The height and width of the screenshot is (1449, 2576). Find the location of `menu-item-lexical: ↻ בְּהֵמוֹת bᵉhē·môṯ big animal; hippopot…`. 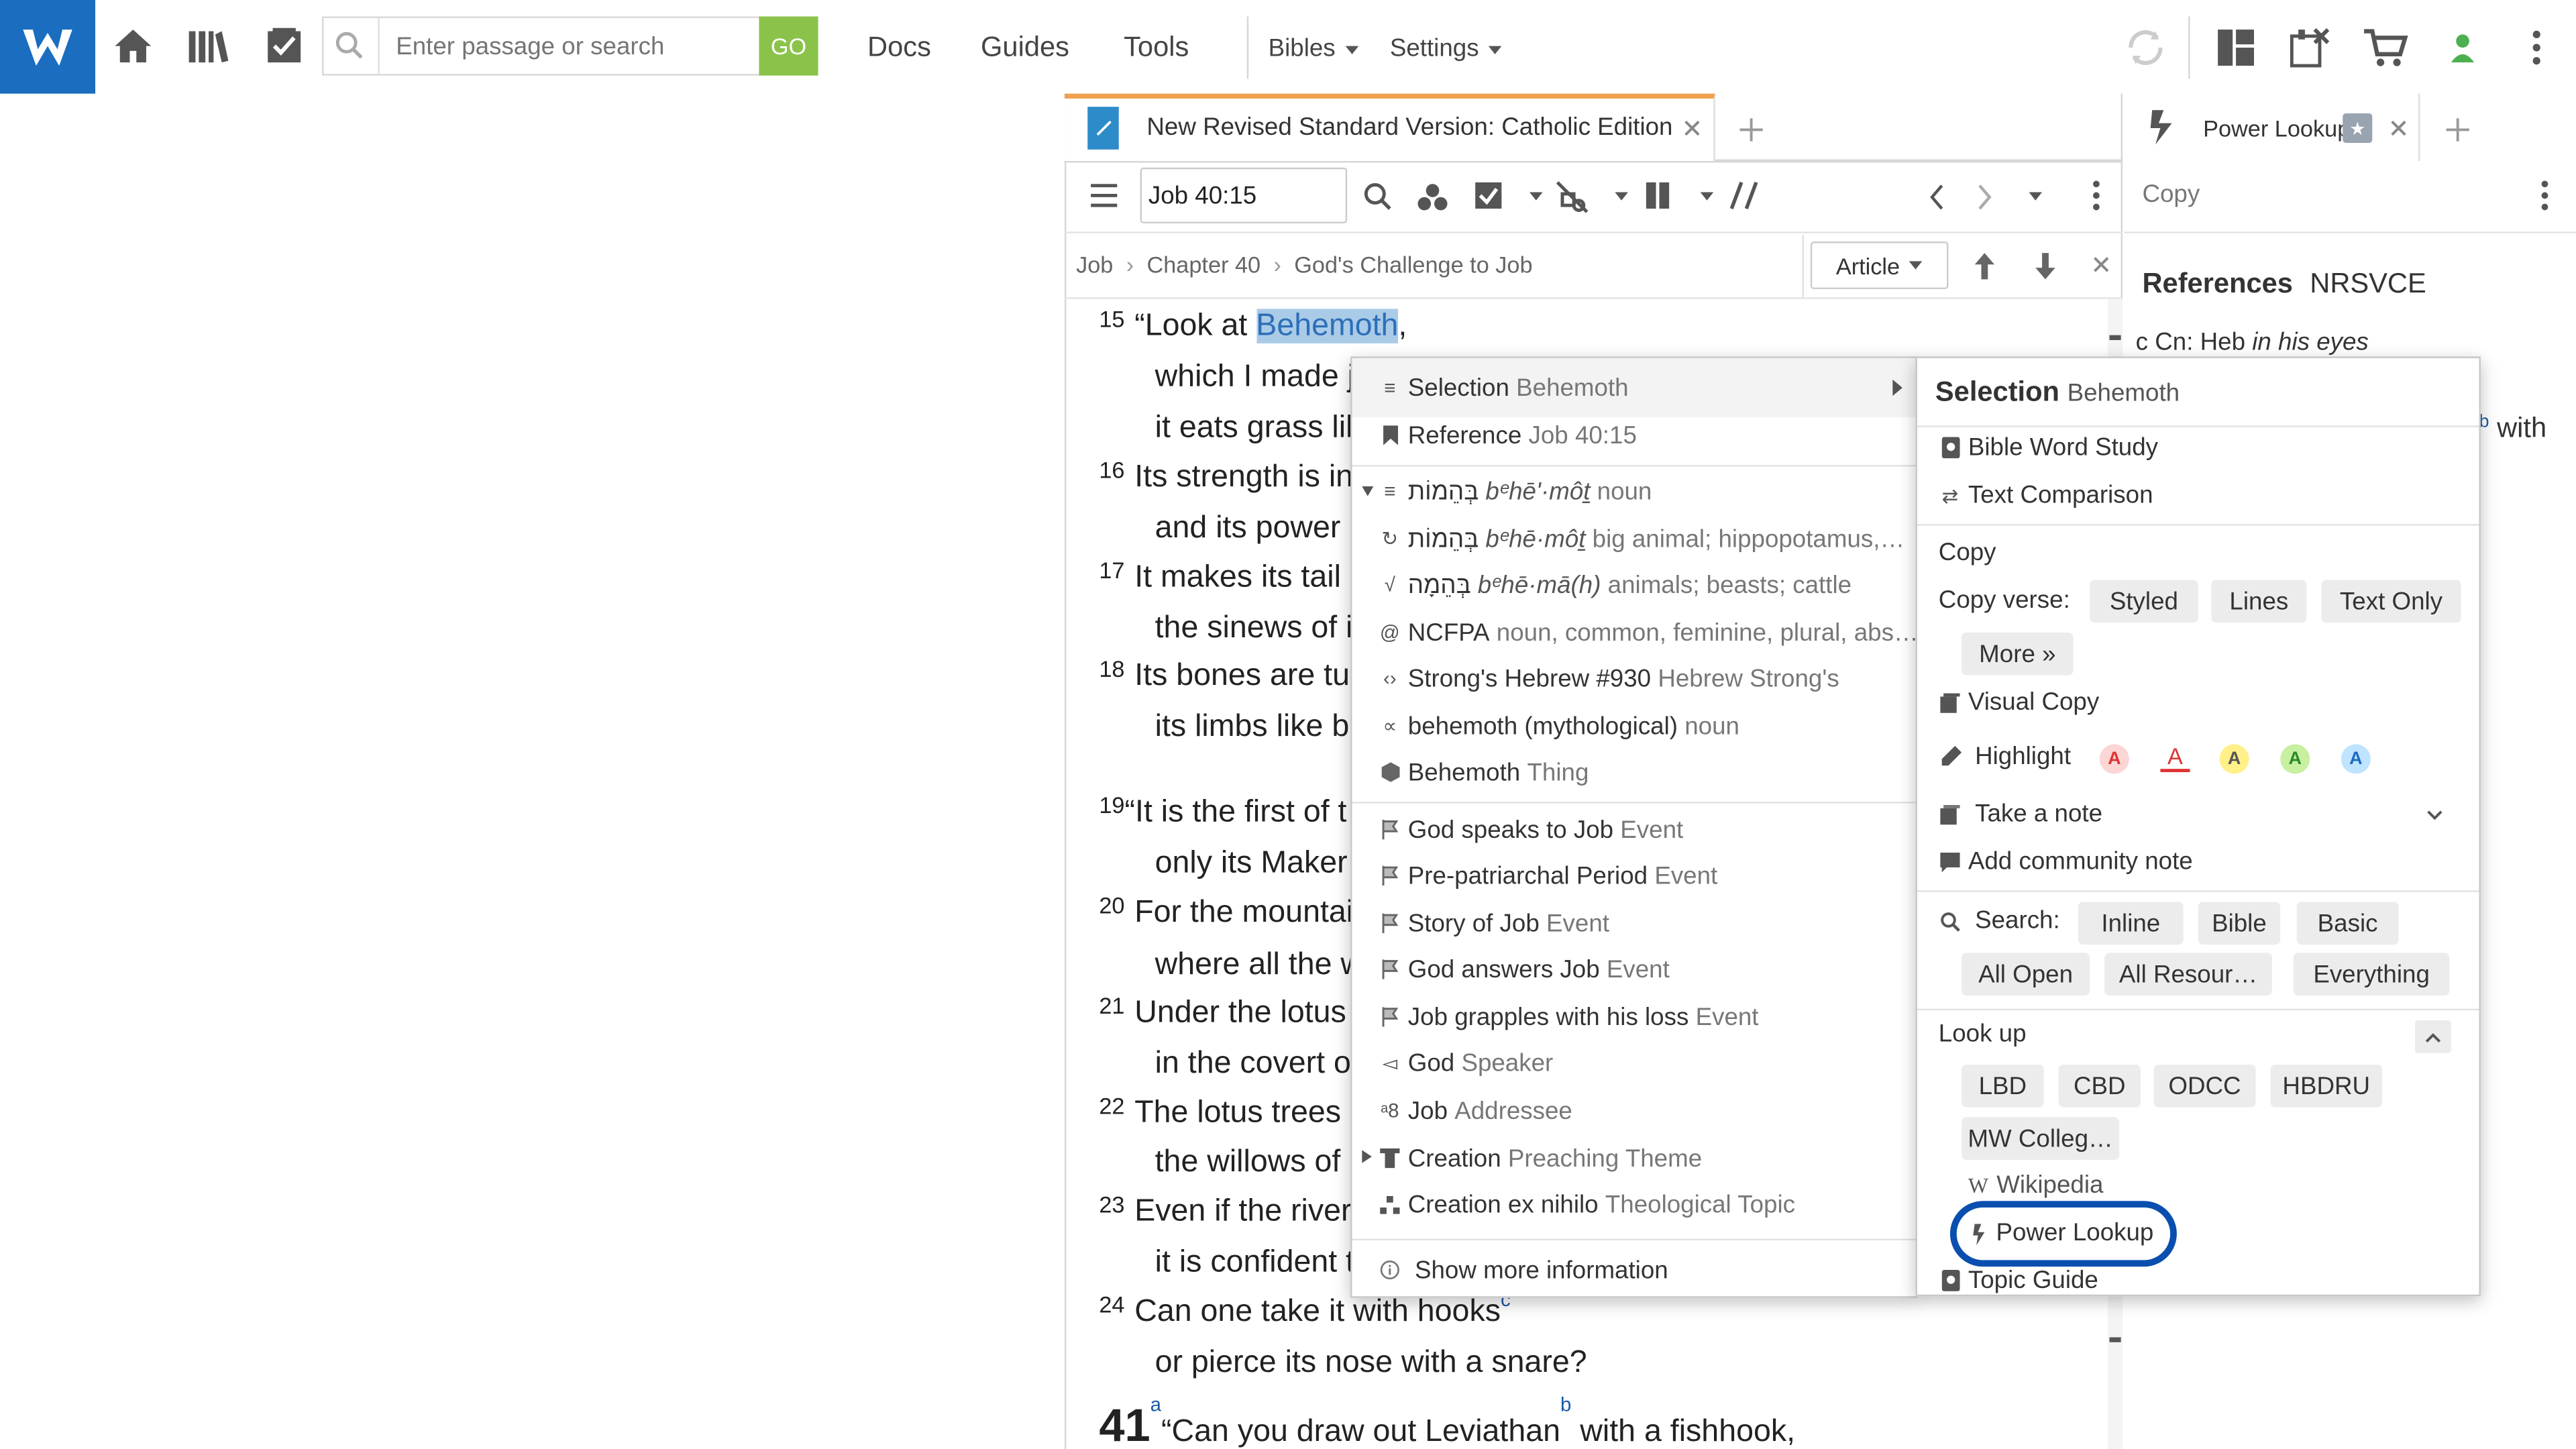

menu-item-lexical: ↻ בְּהֵמוֹת bᵉhē·môṯ big animal; hippopot… is located at coordinates (1642, 539).